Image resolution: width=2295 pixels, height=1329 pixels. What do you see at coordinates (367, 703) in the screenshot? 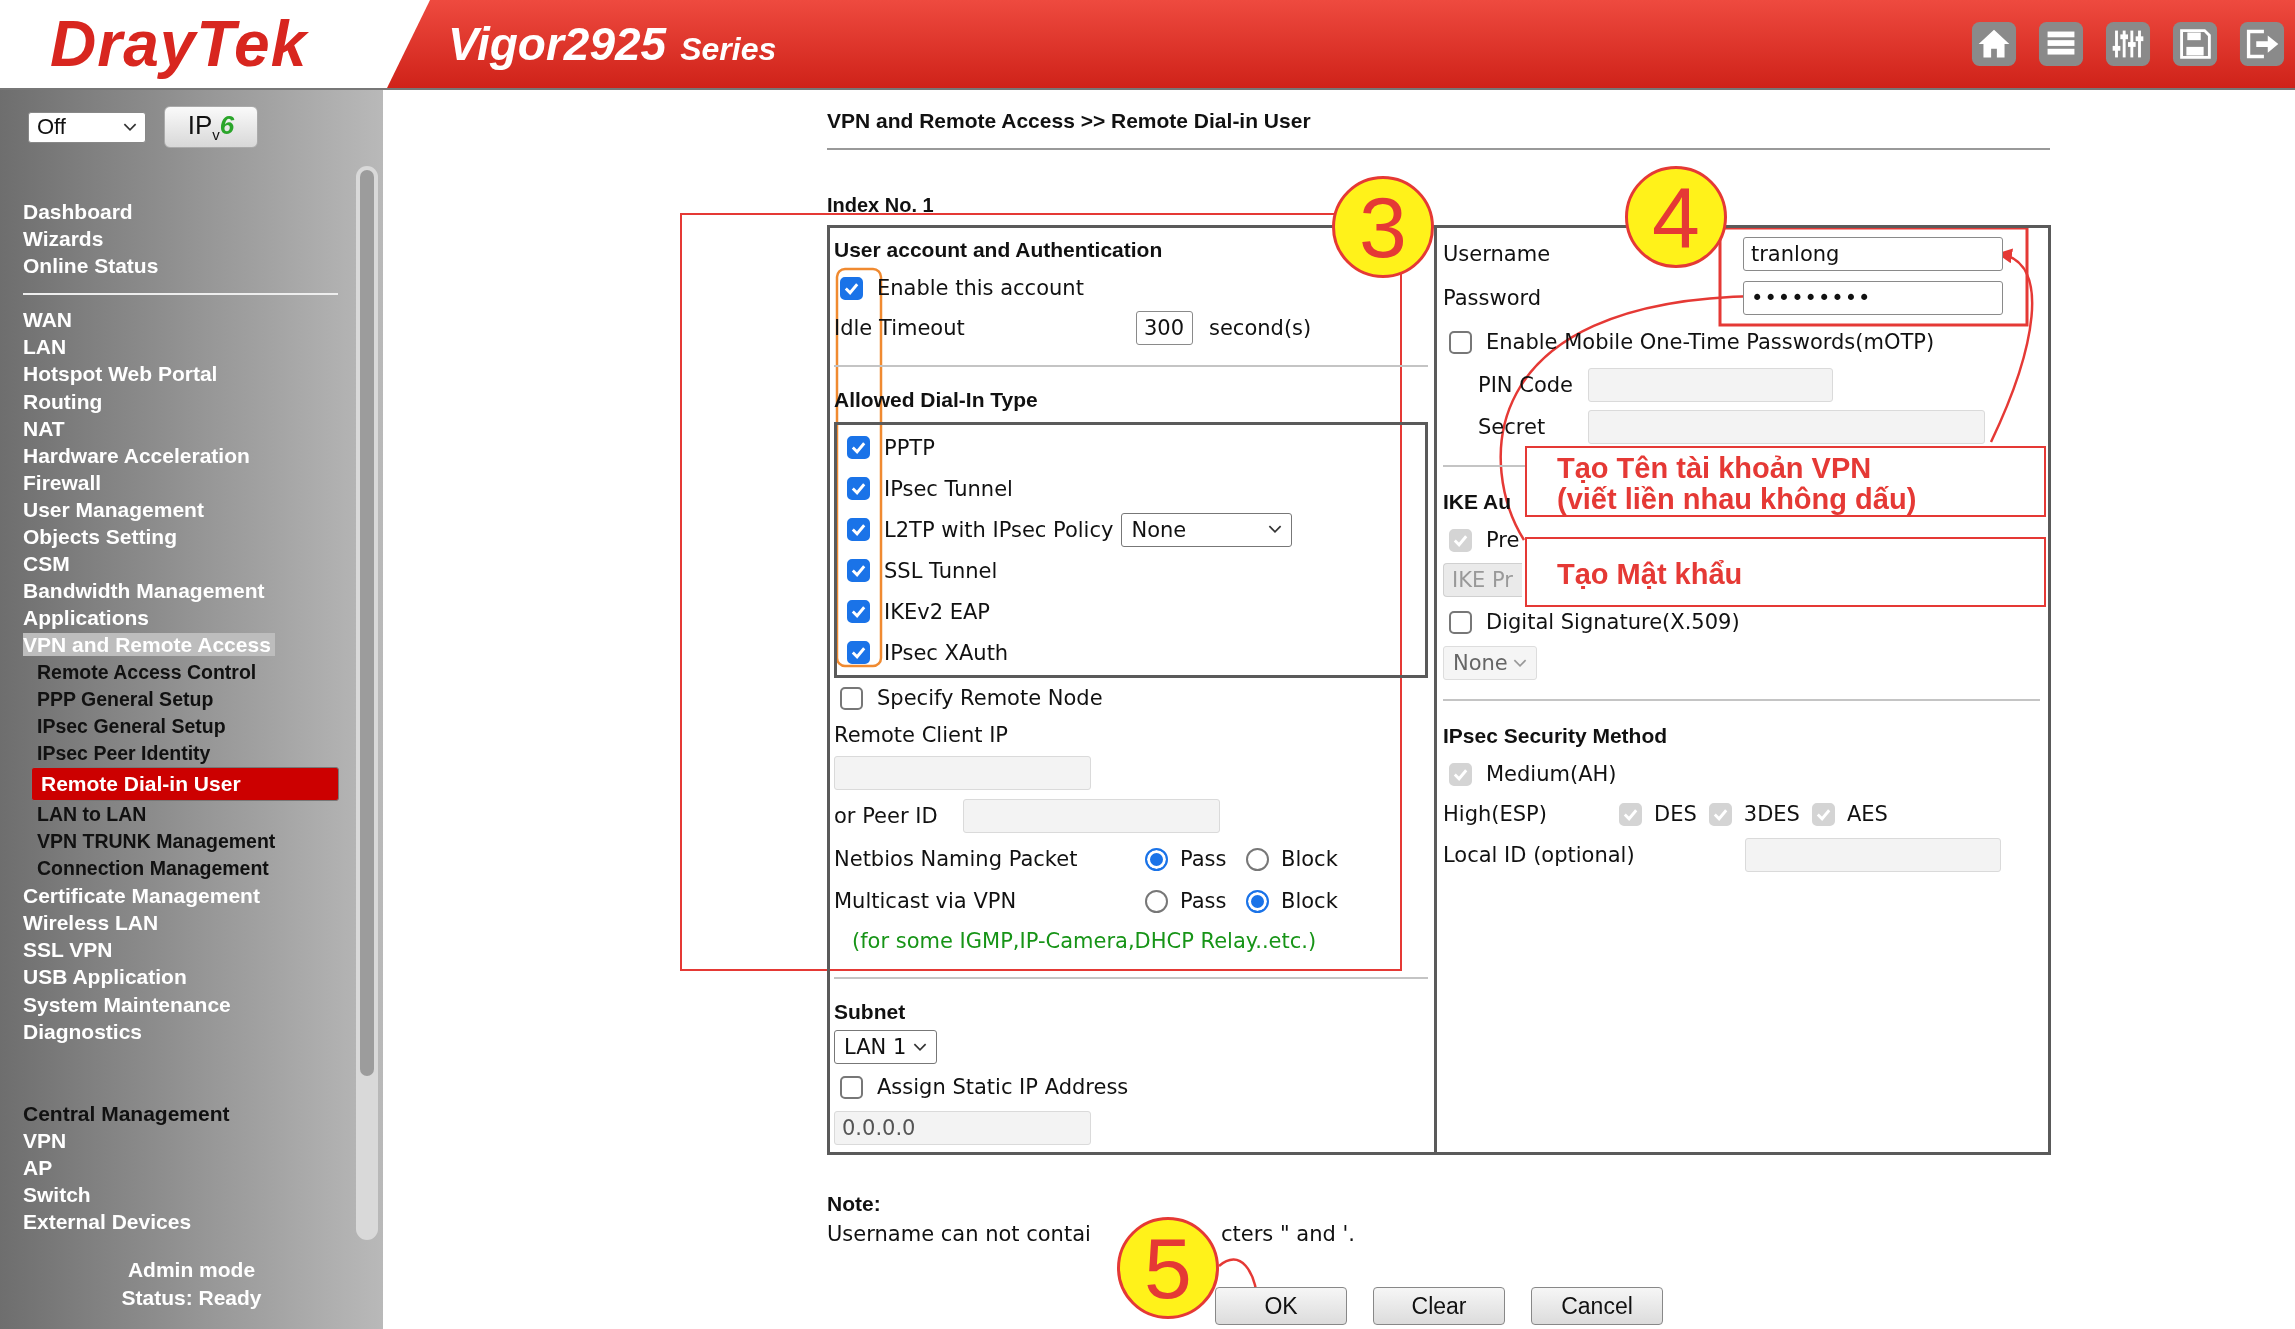
I see `scrollbar` at bounding box center [367, 703].